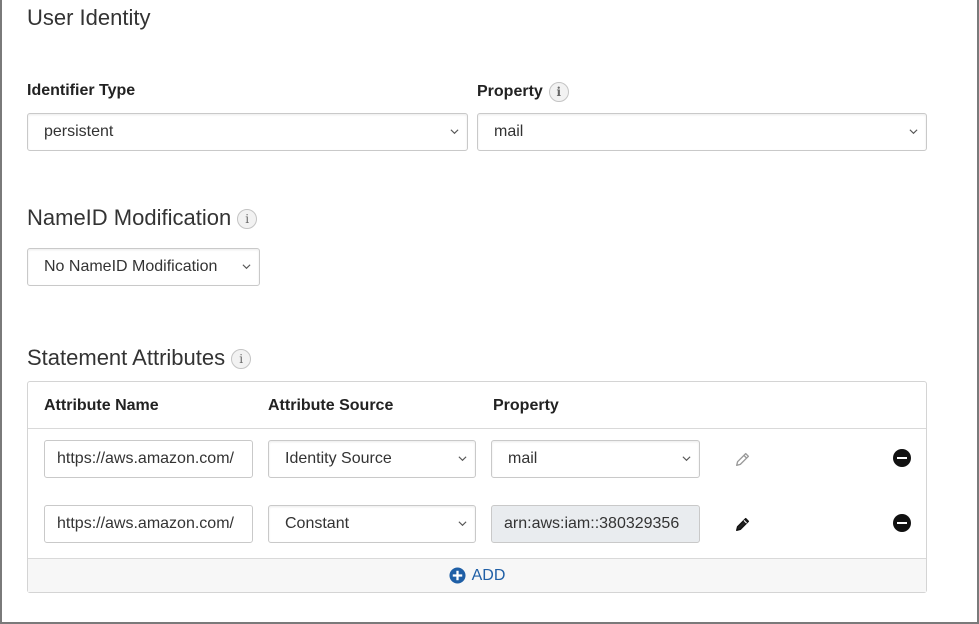 The image size is (979, 624). I want to click on attribute-source-value: Identity Source, so click(338, 458).